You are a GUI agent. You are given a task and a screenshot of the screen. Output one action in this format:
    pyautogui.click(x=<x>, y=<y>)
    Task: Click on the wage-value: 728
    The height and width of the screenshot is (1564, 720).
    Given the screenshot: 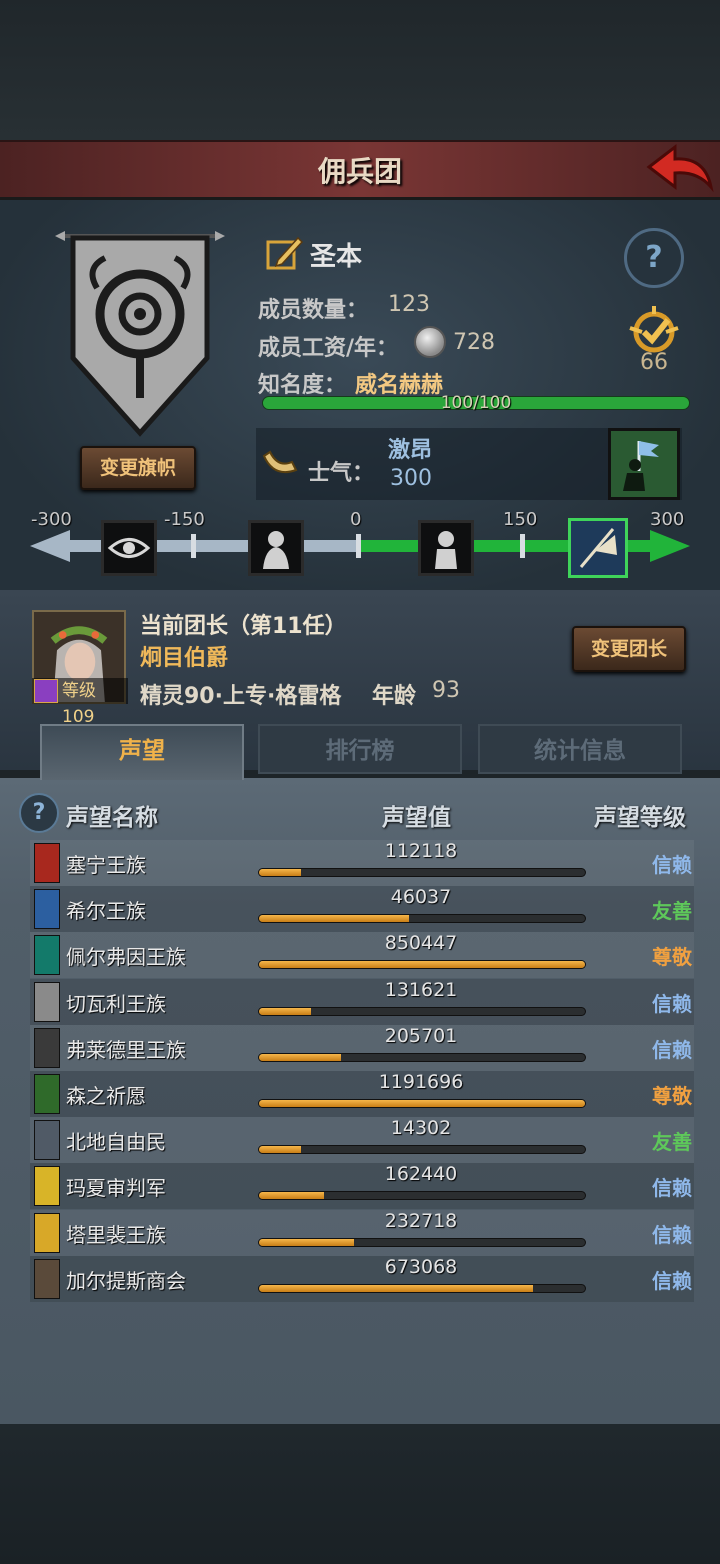 What is the action you would take?
    pyautogui.click(x=474, y=342)
    